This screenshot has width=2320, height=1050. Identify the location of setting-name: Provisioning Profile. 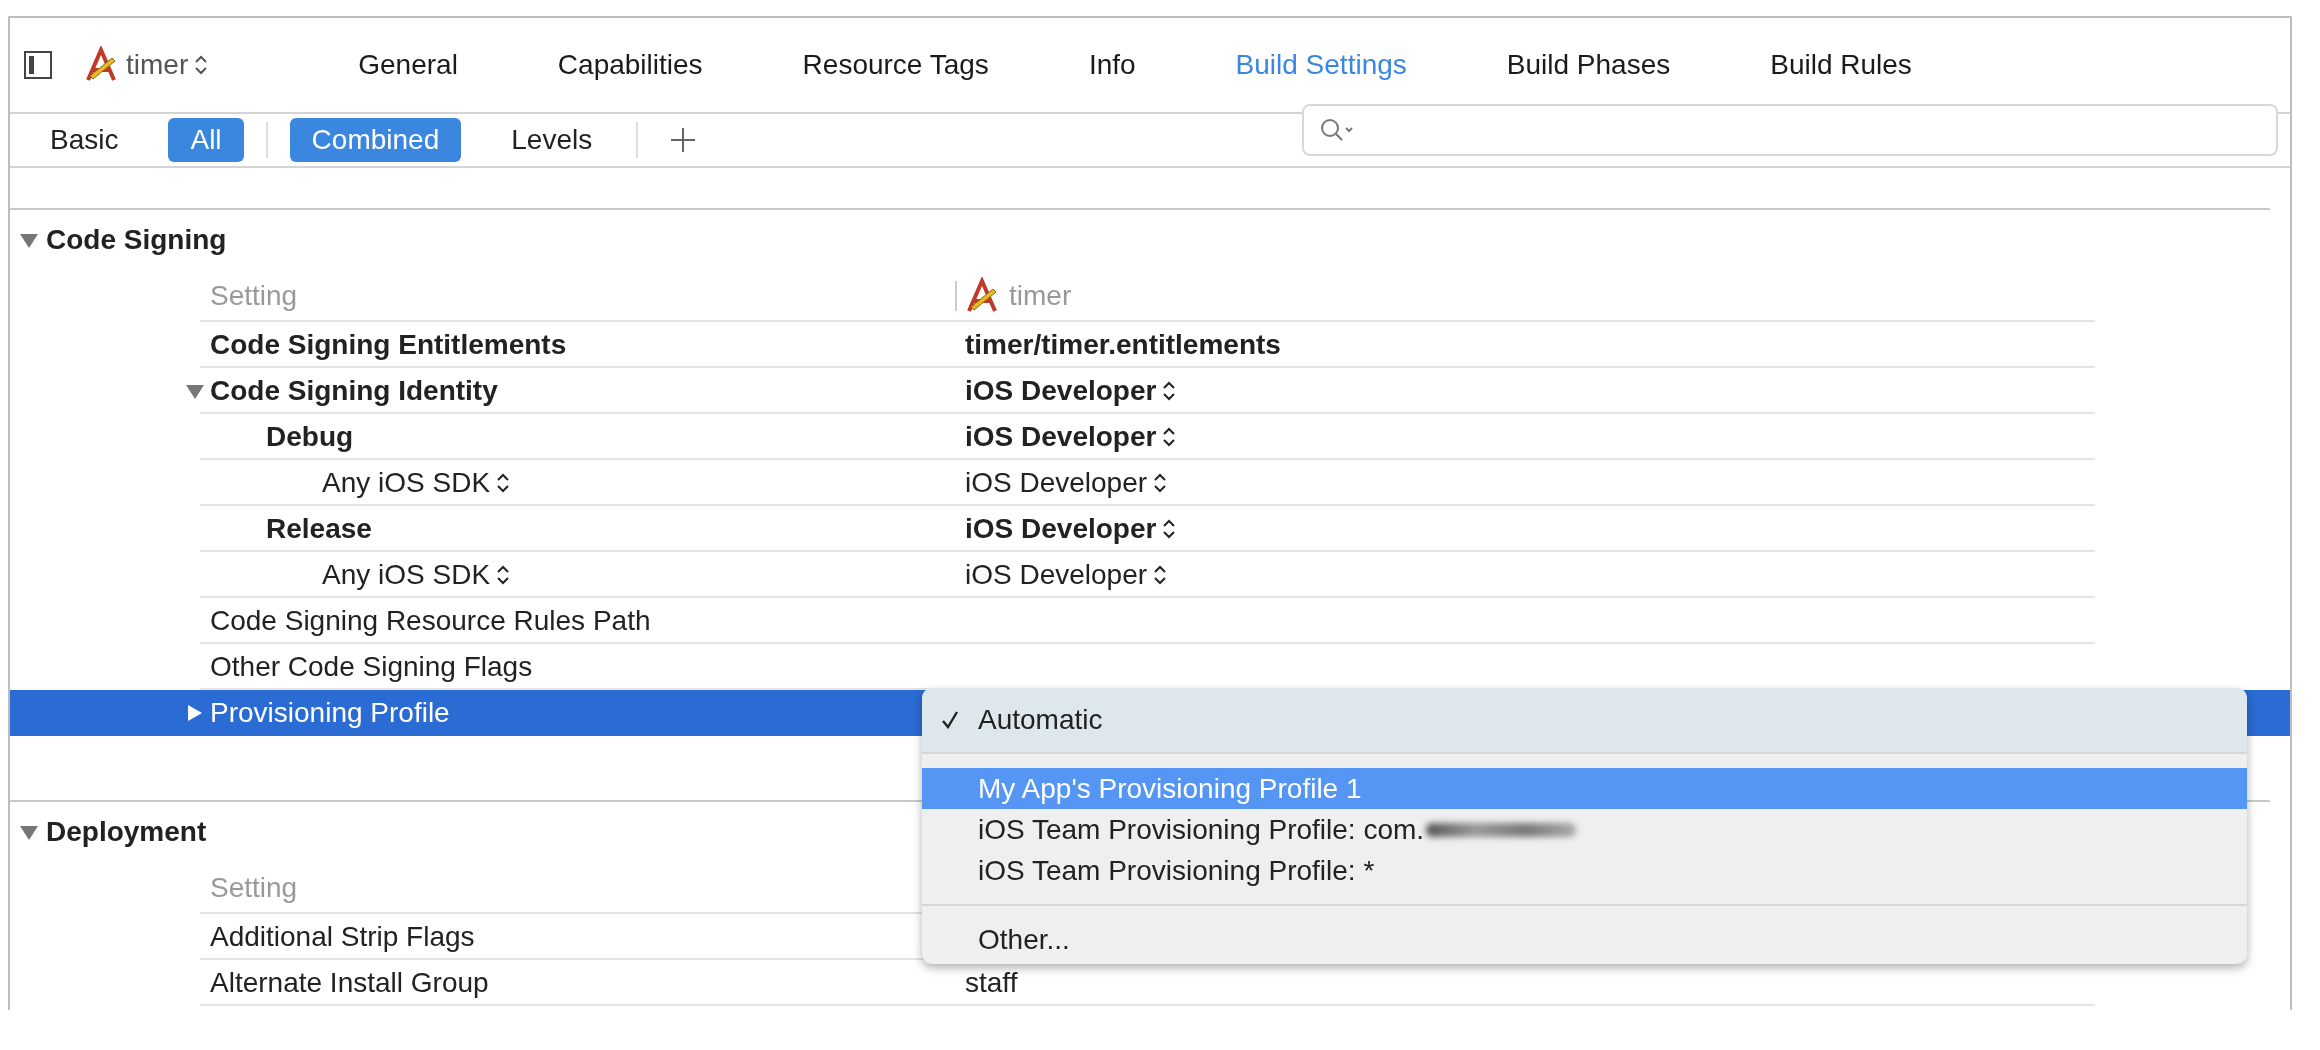
(330, 713).